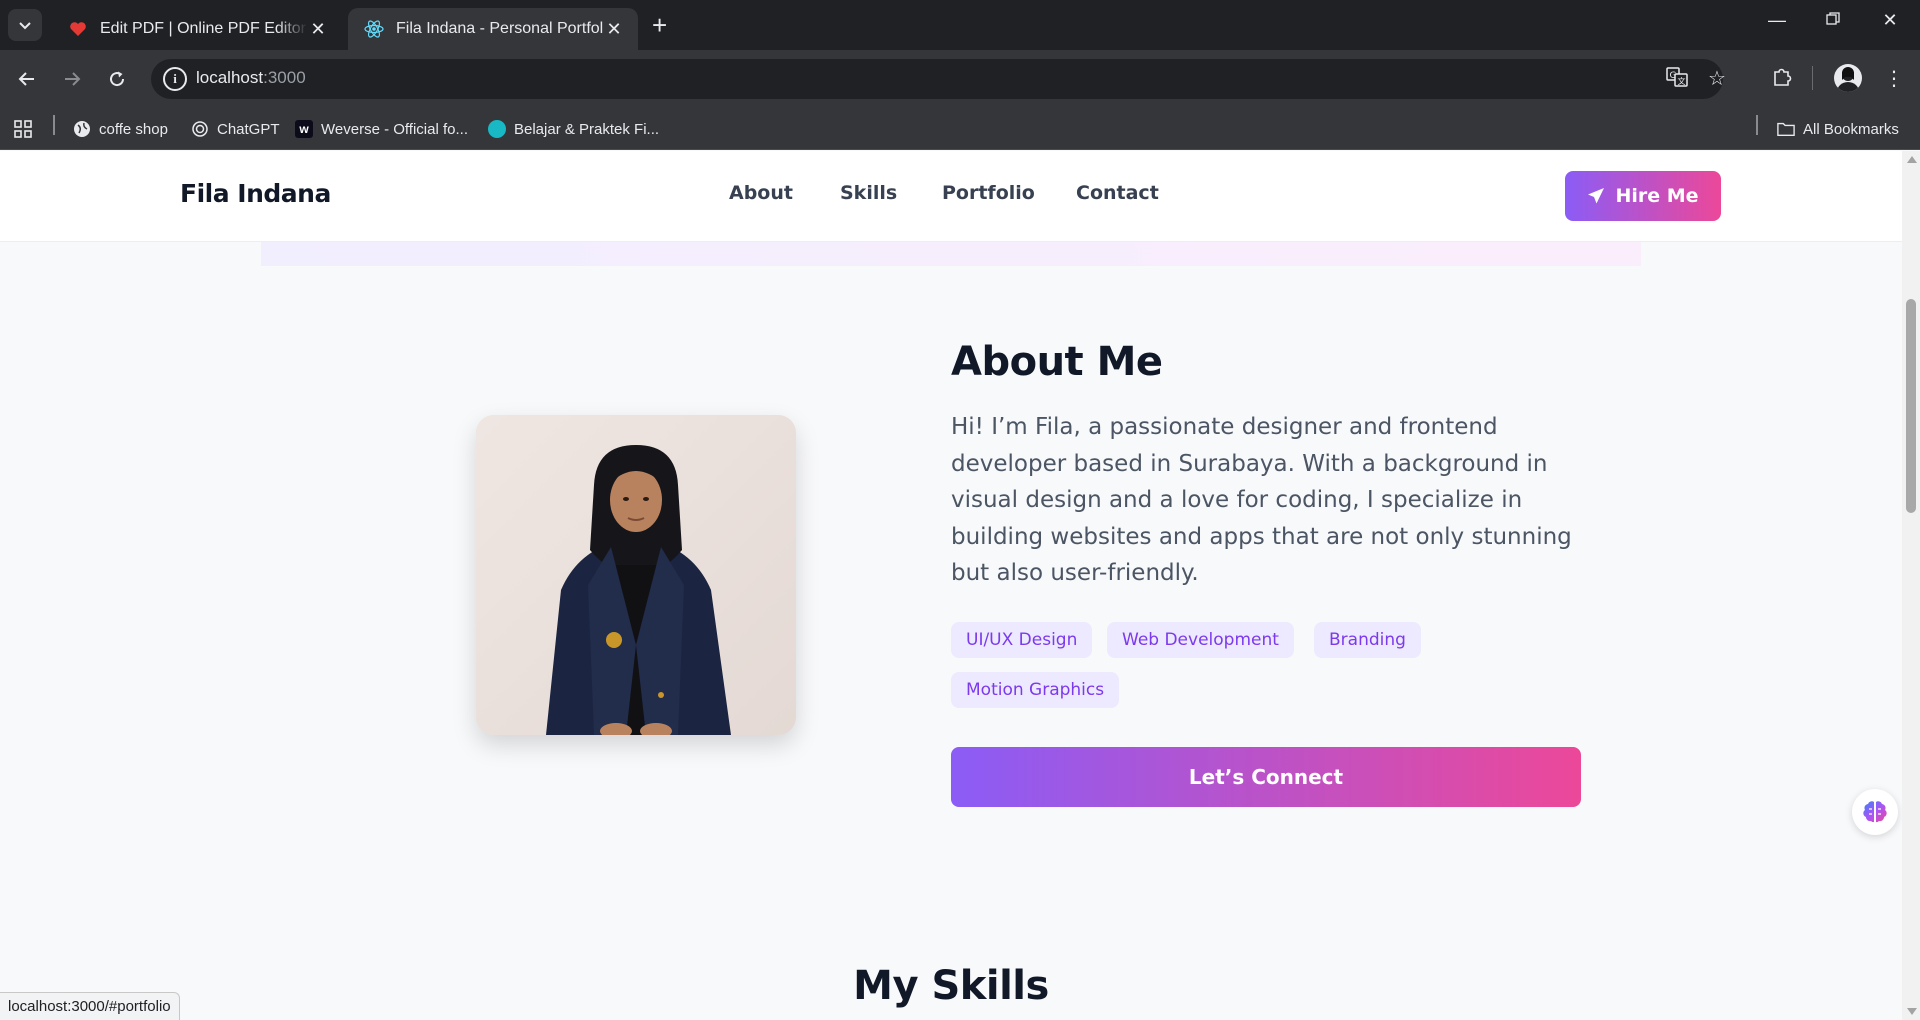  Describe the element at coordinates (1777, 20) in the screenshot. I see `minimize-icon: —` at that location.